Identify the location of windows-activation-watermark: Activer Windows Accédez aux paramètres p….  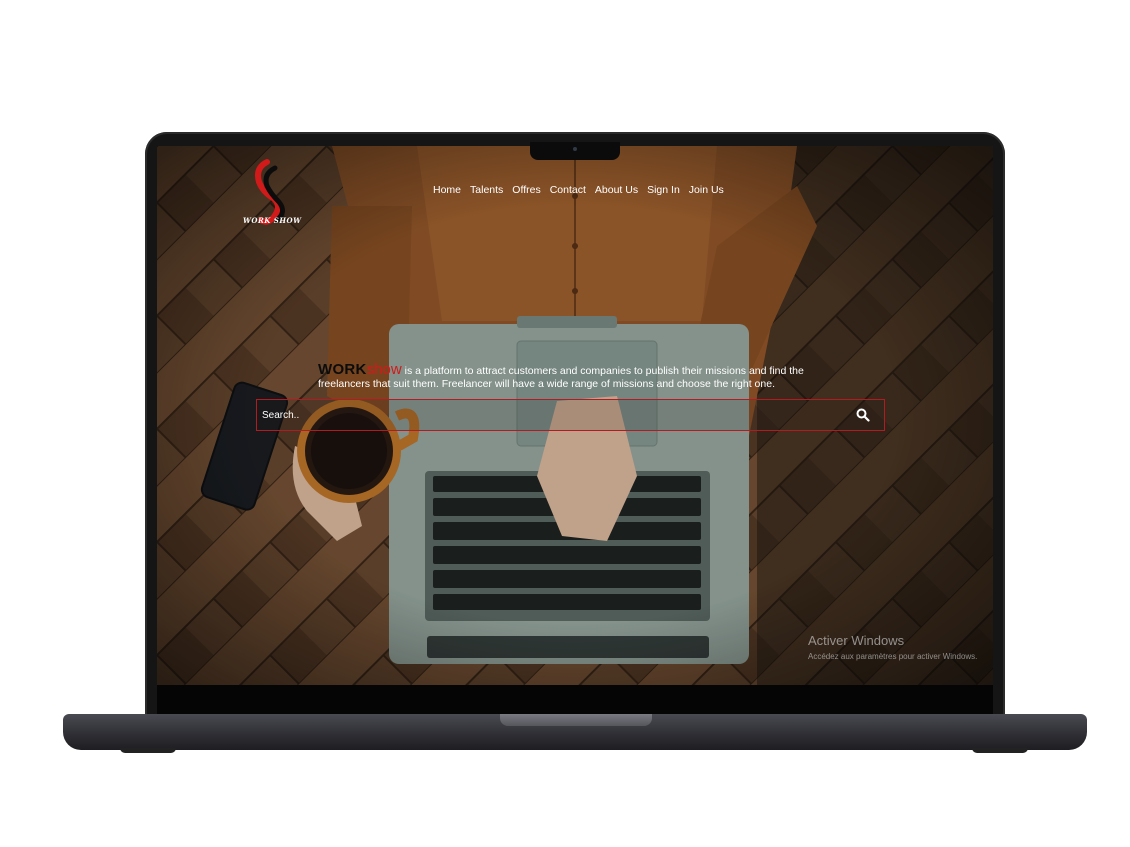
(892, 647).